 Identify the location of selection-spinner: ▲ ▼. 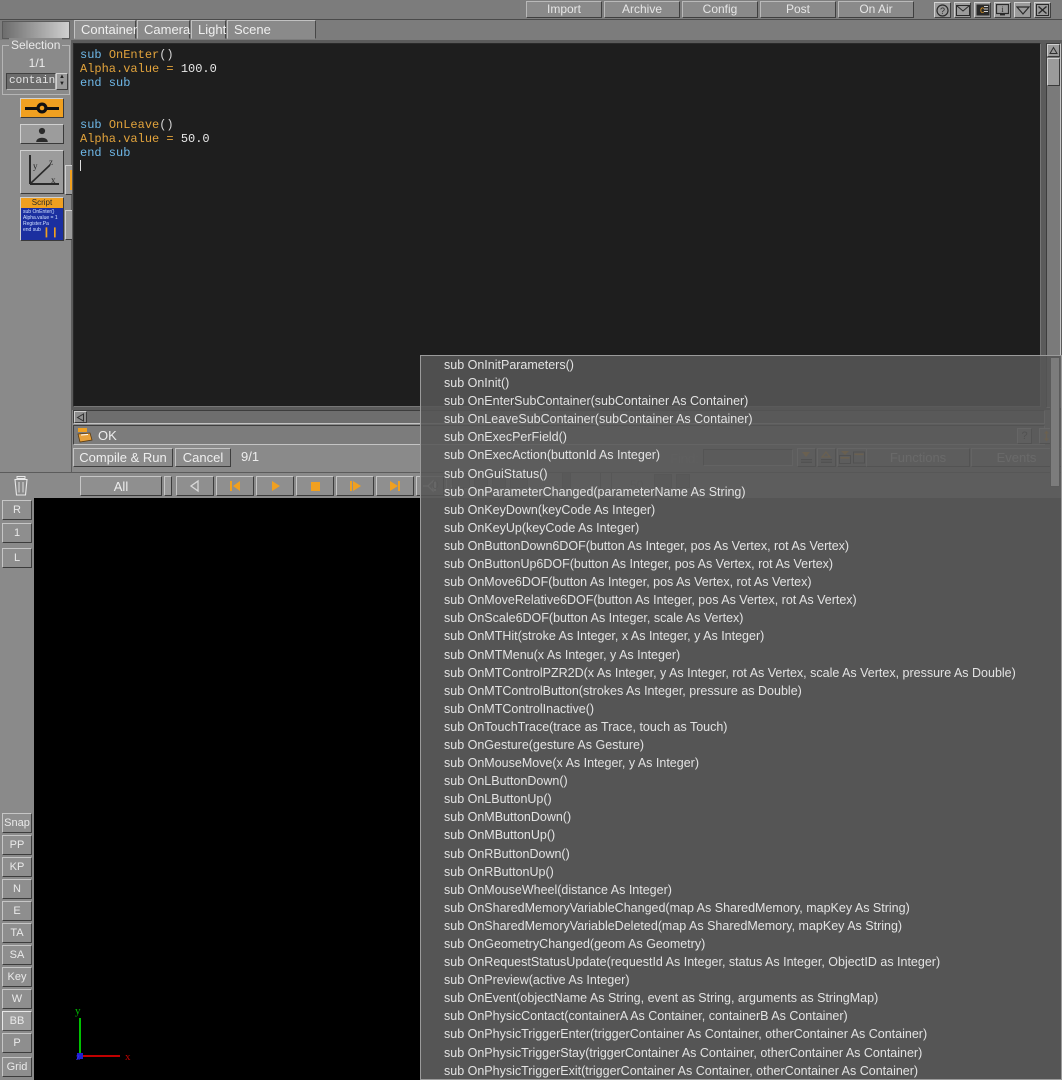
(62, 81).